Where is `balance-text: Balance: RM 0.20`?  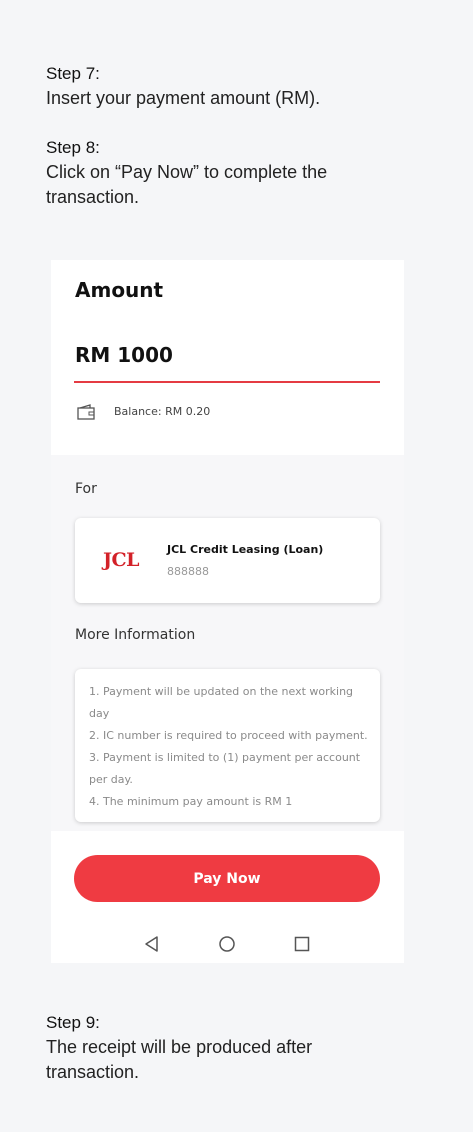 balance-text: Balance: RM 0.20 is located at coordinates (162, 411).